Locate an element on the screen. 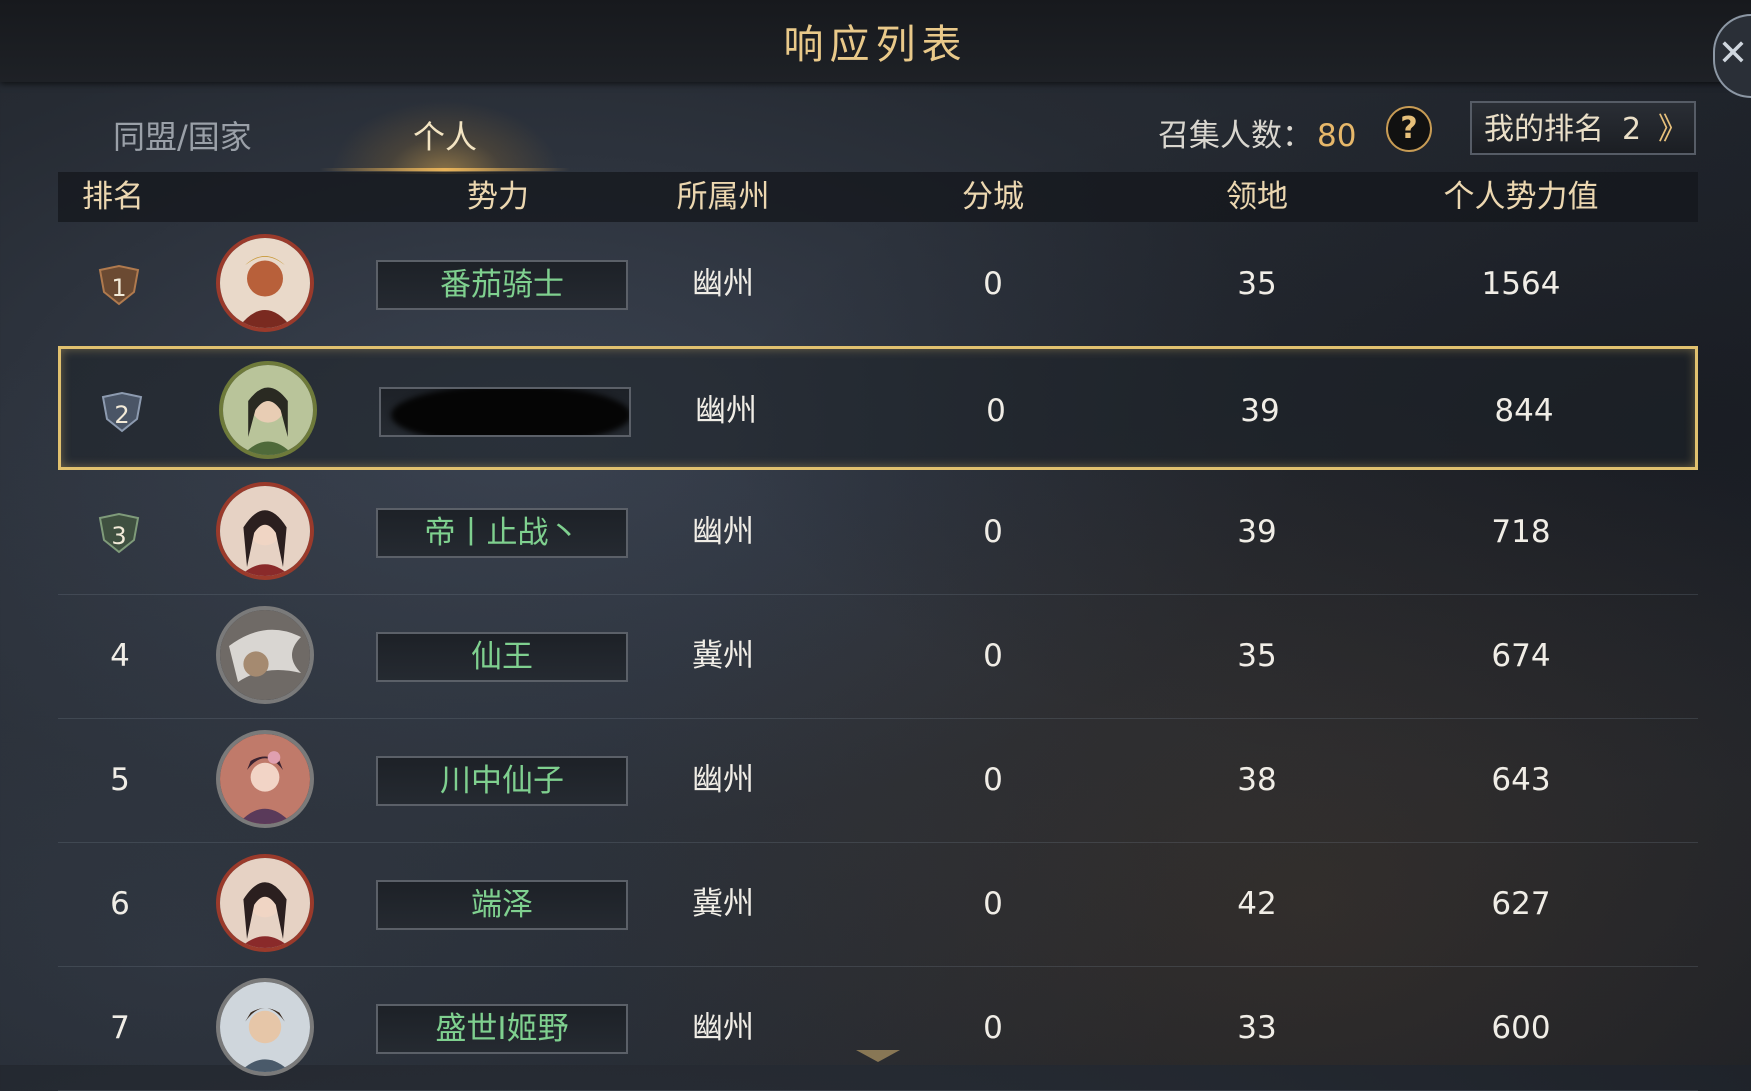  tab-alliance-nation: 同盟/国家 is located at coordinates (182, 135).